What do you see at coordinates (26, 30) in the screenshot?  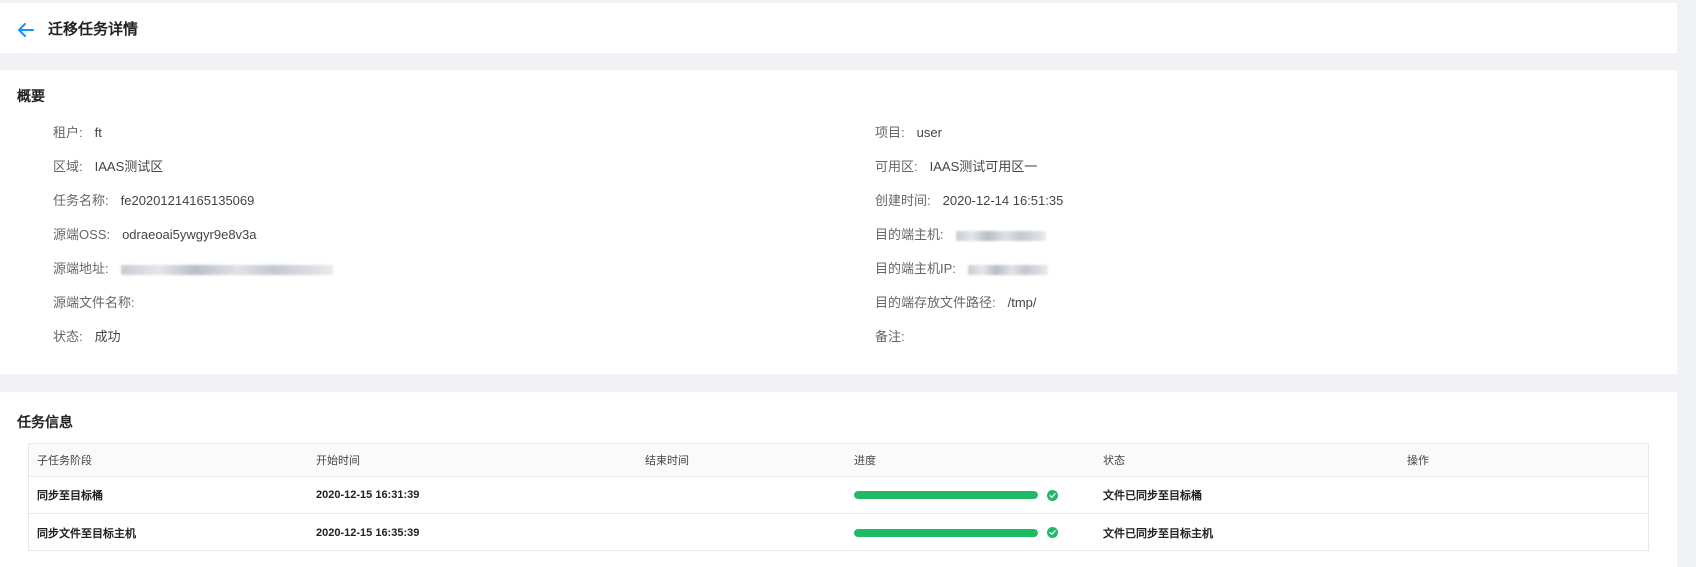 I see `arrow-left-icon` at bounding box center [26, 30].